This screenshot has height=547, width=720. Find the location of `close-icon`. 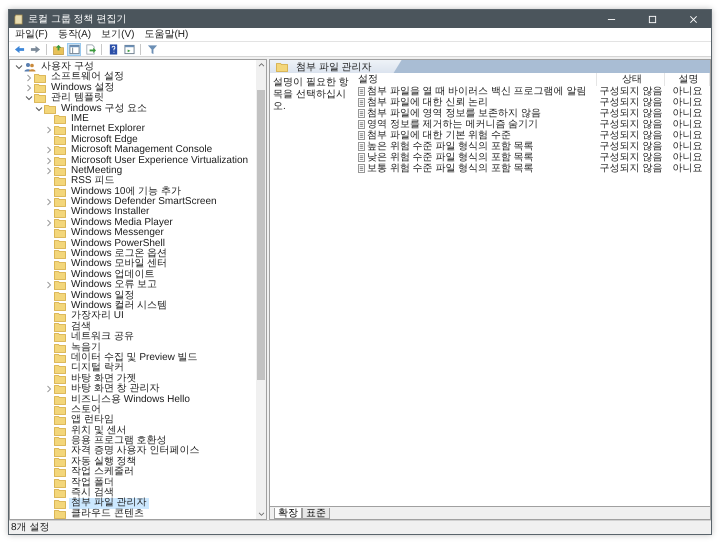

close-icon is located at coordinates (693, 19).